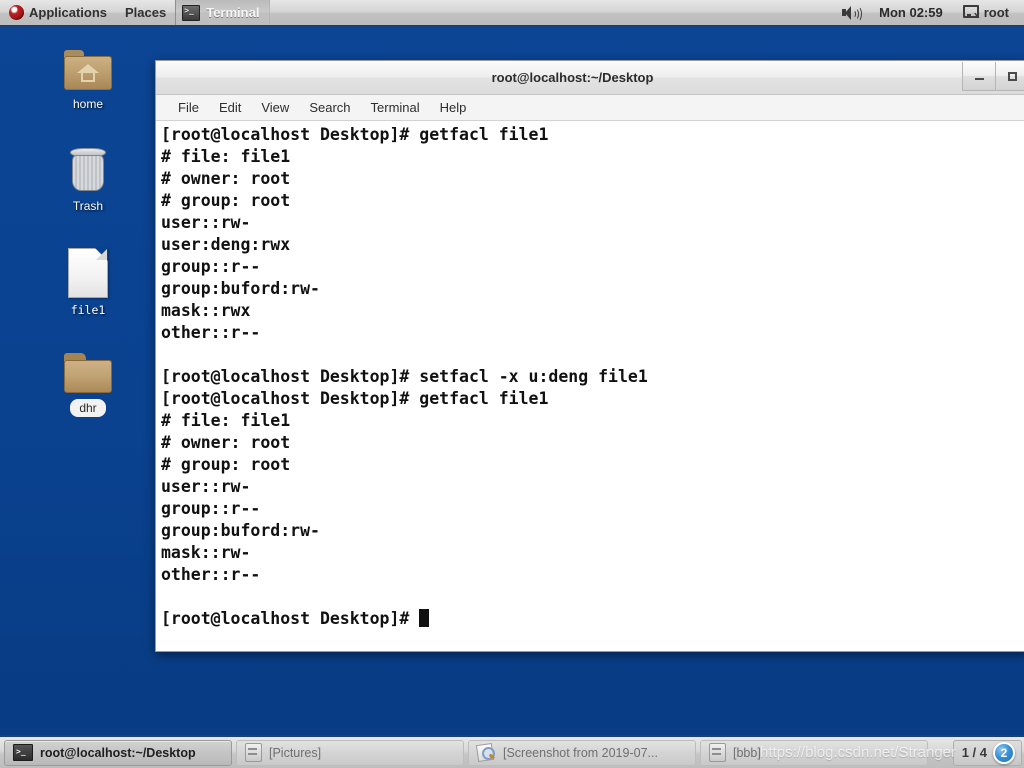 Image resolution: width=1024 pixels, height=768 pixels. Describe the element at coordinates (971, 13) in the screenshot. I see `network-disconnected-icon: x` at that location.